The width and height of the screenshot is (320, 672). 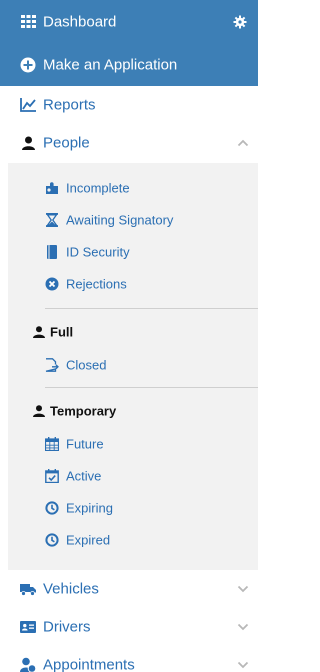 I want to click on sidebar-header: Dashboard Make an Application, so click(x=129, y=43).